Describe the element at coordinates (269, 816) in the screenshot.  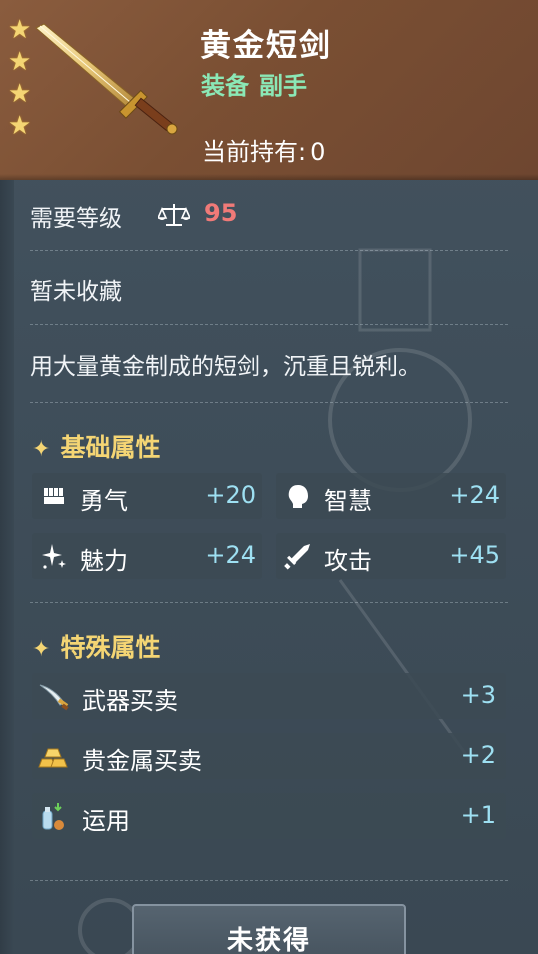
I see `special-stat-application: 运用 +1` at that location.